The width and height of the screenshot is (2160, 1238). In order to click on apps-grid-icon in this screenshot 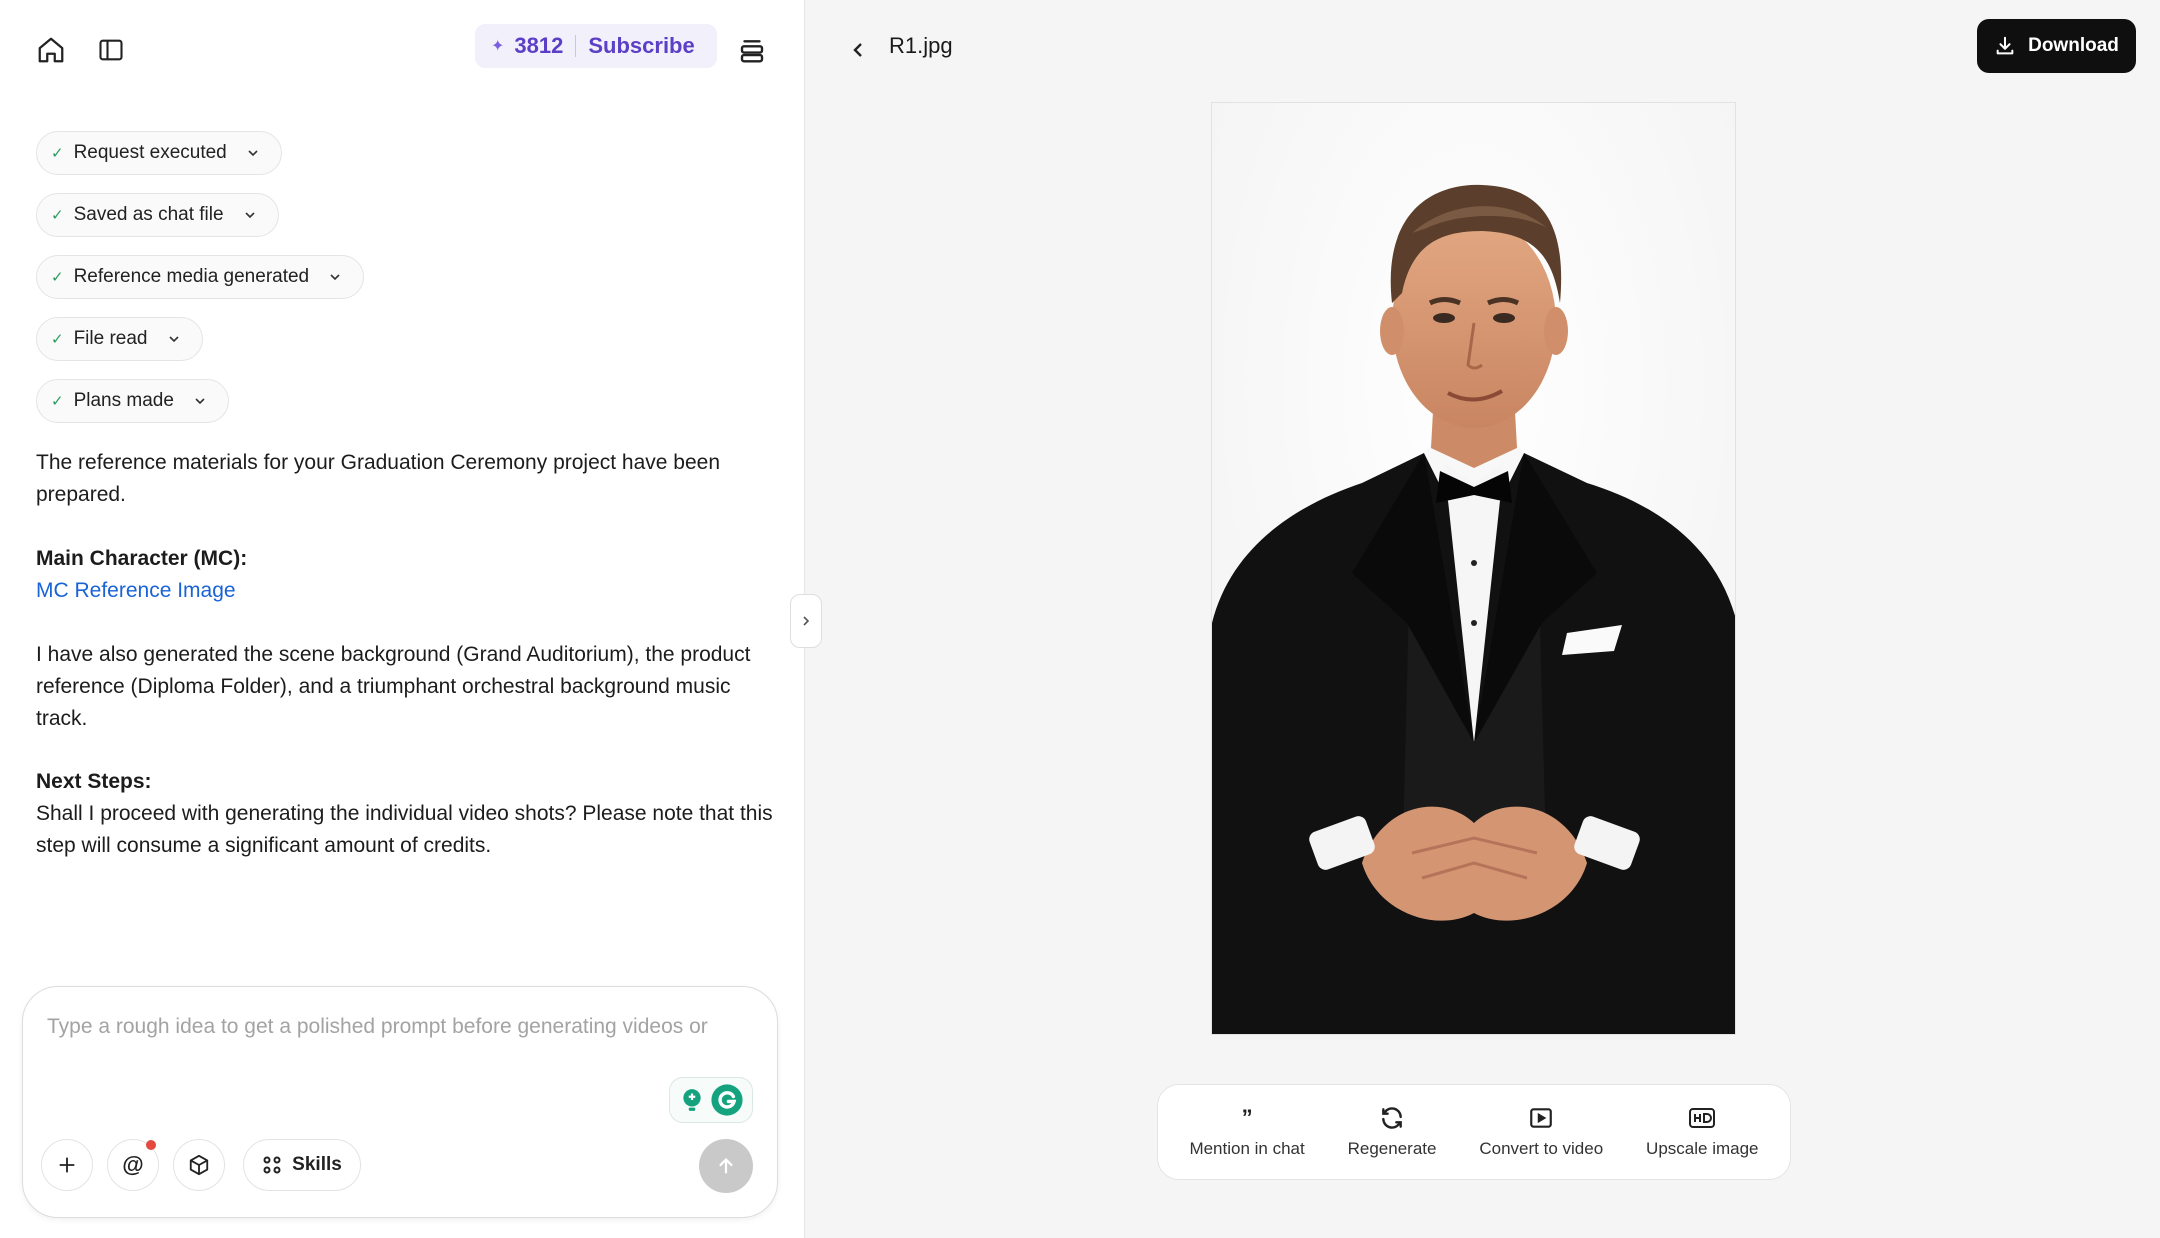, I will do `click(272, 1165)`.